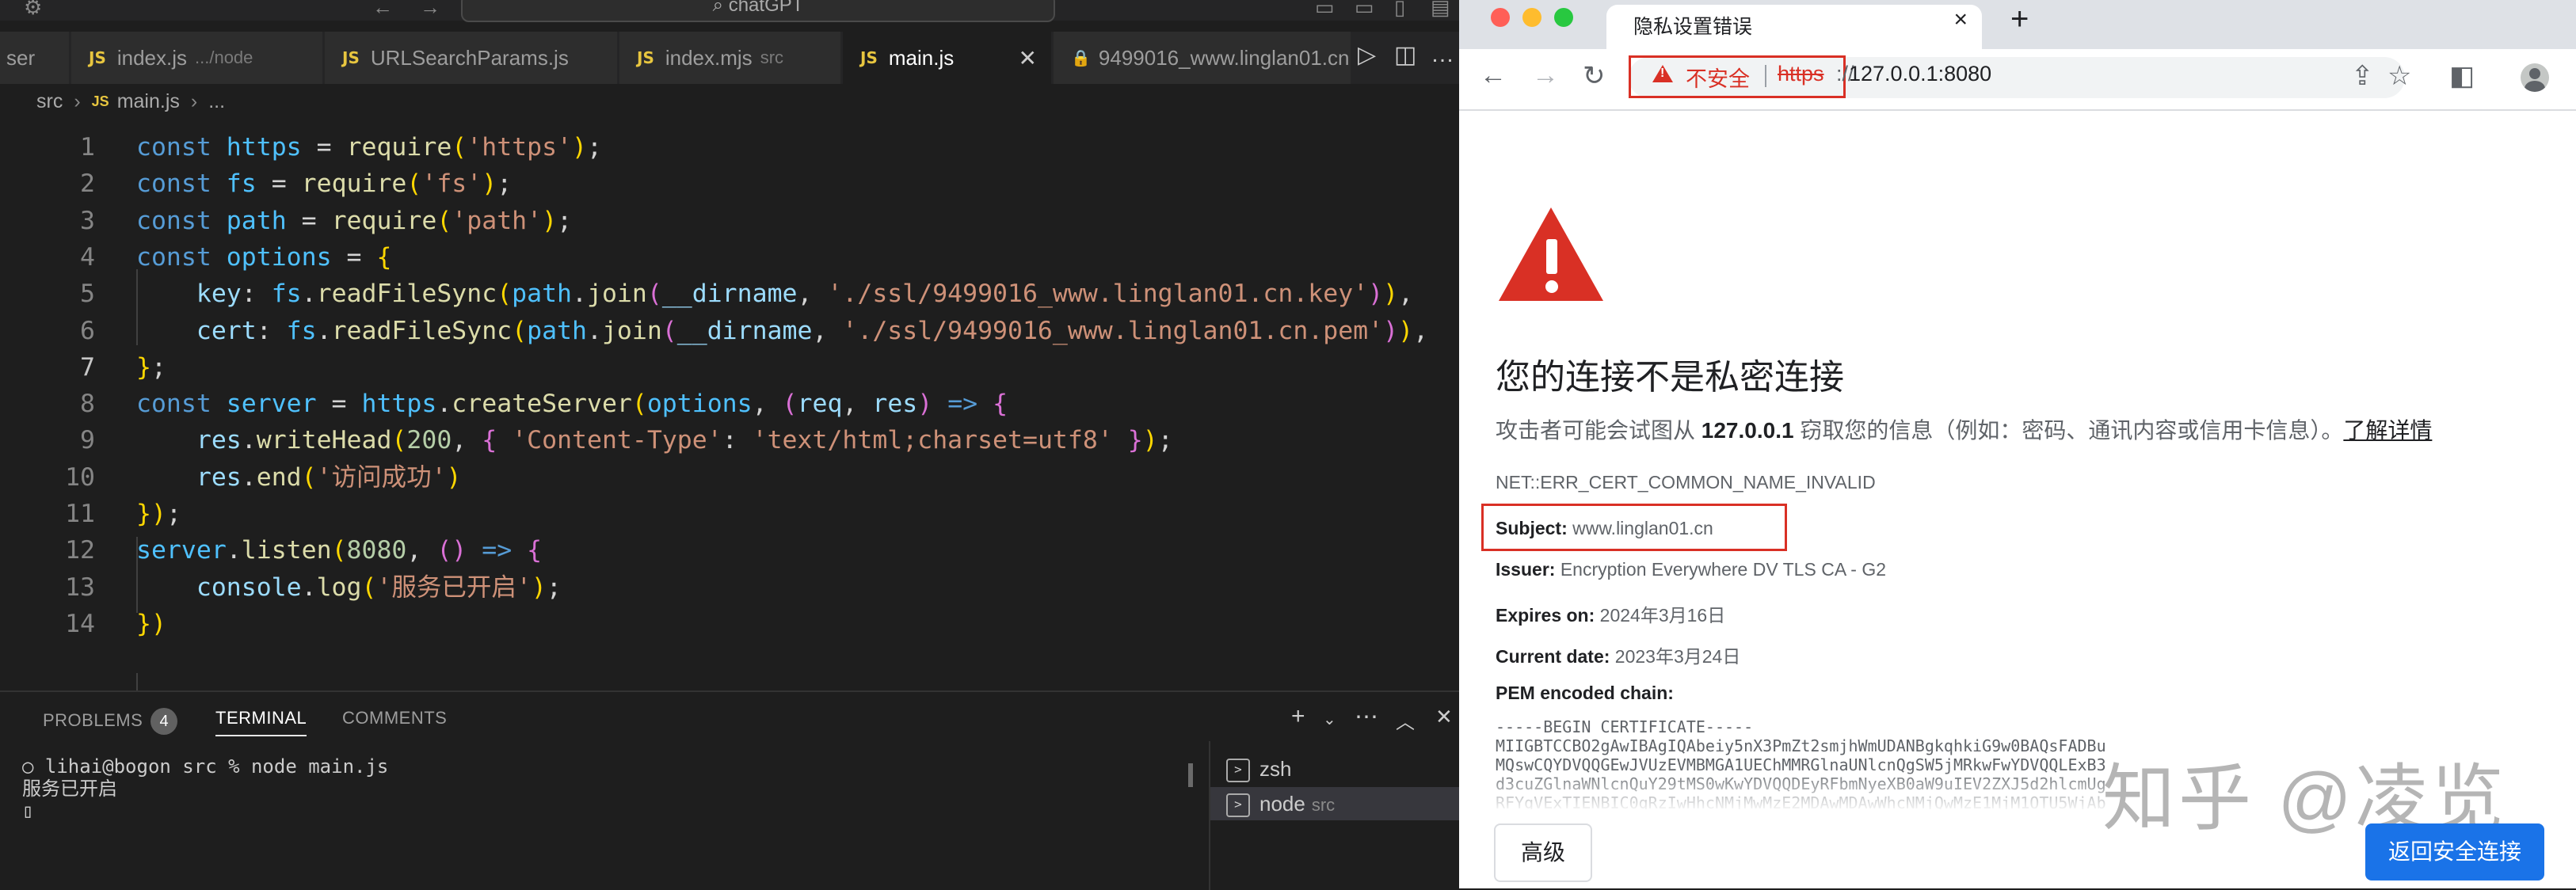  I want to click on cert-expires: Expires on: 2024年3月16日, so click(1610, 613).